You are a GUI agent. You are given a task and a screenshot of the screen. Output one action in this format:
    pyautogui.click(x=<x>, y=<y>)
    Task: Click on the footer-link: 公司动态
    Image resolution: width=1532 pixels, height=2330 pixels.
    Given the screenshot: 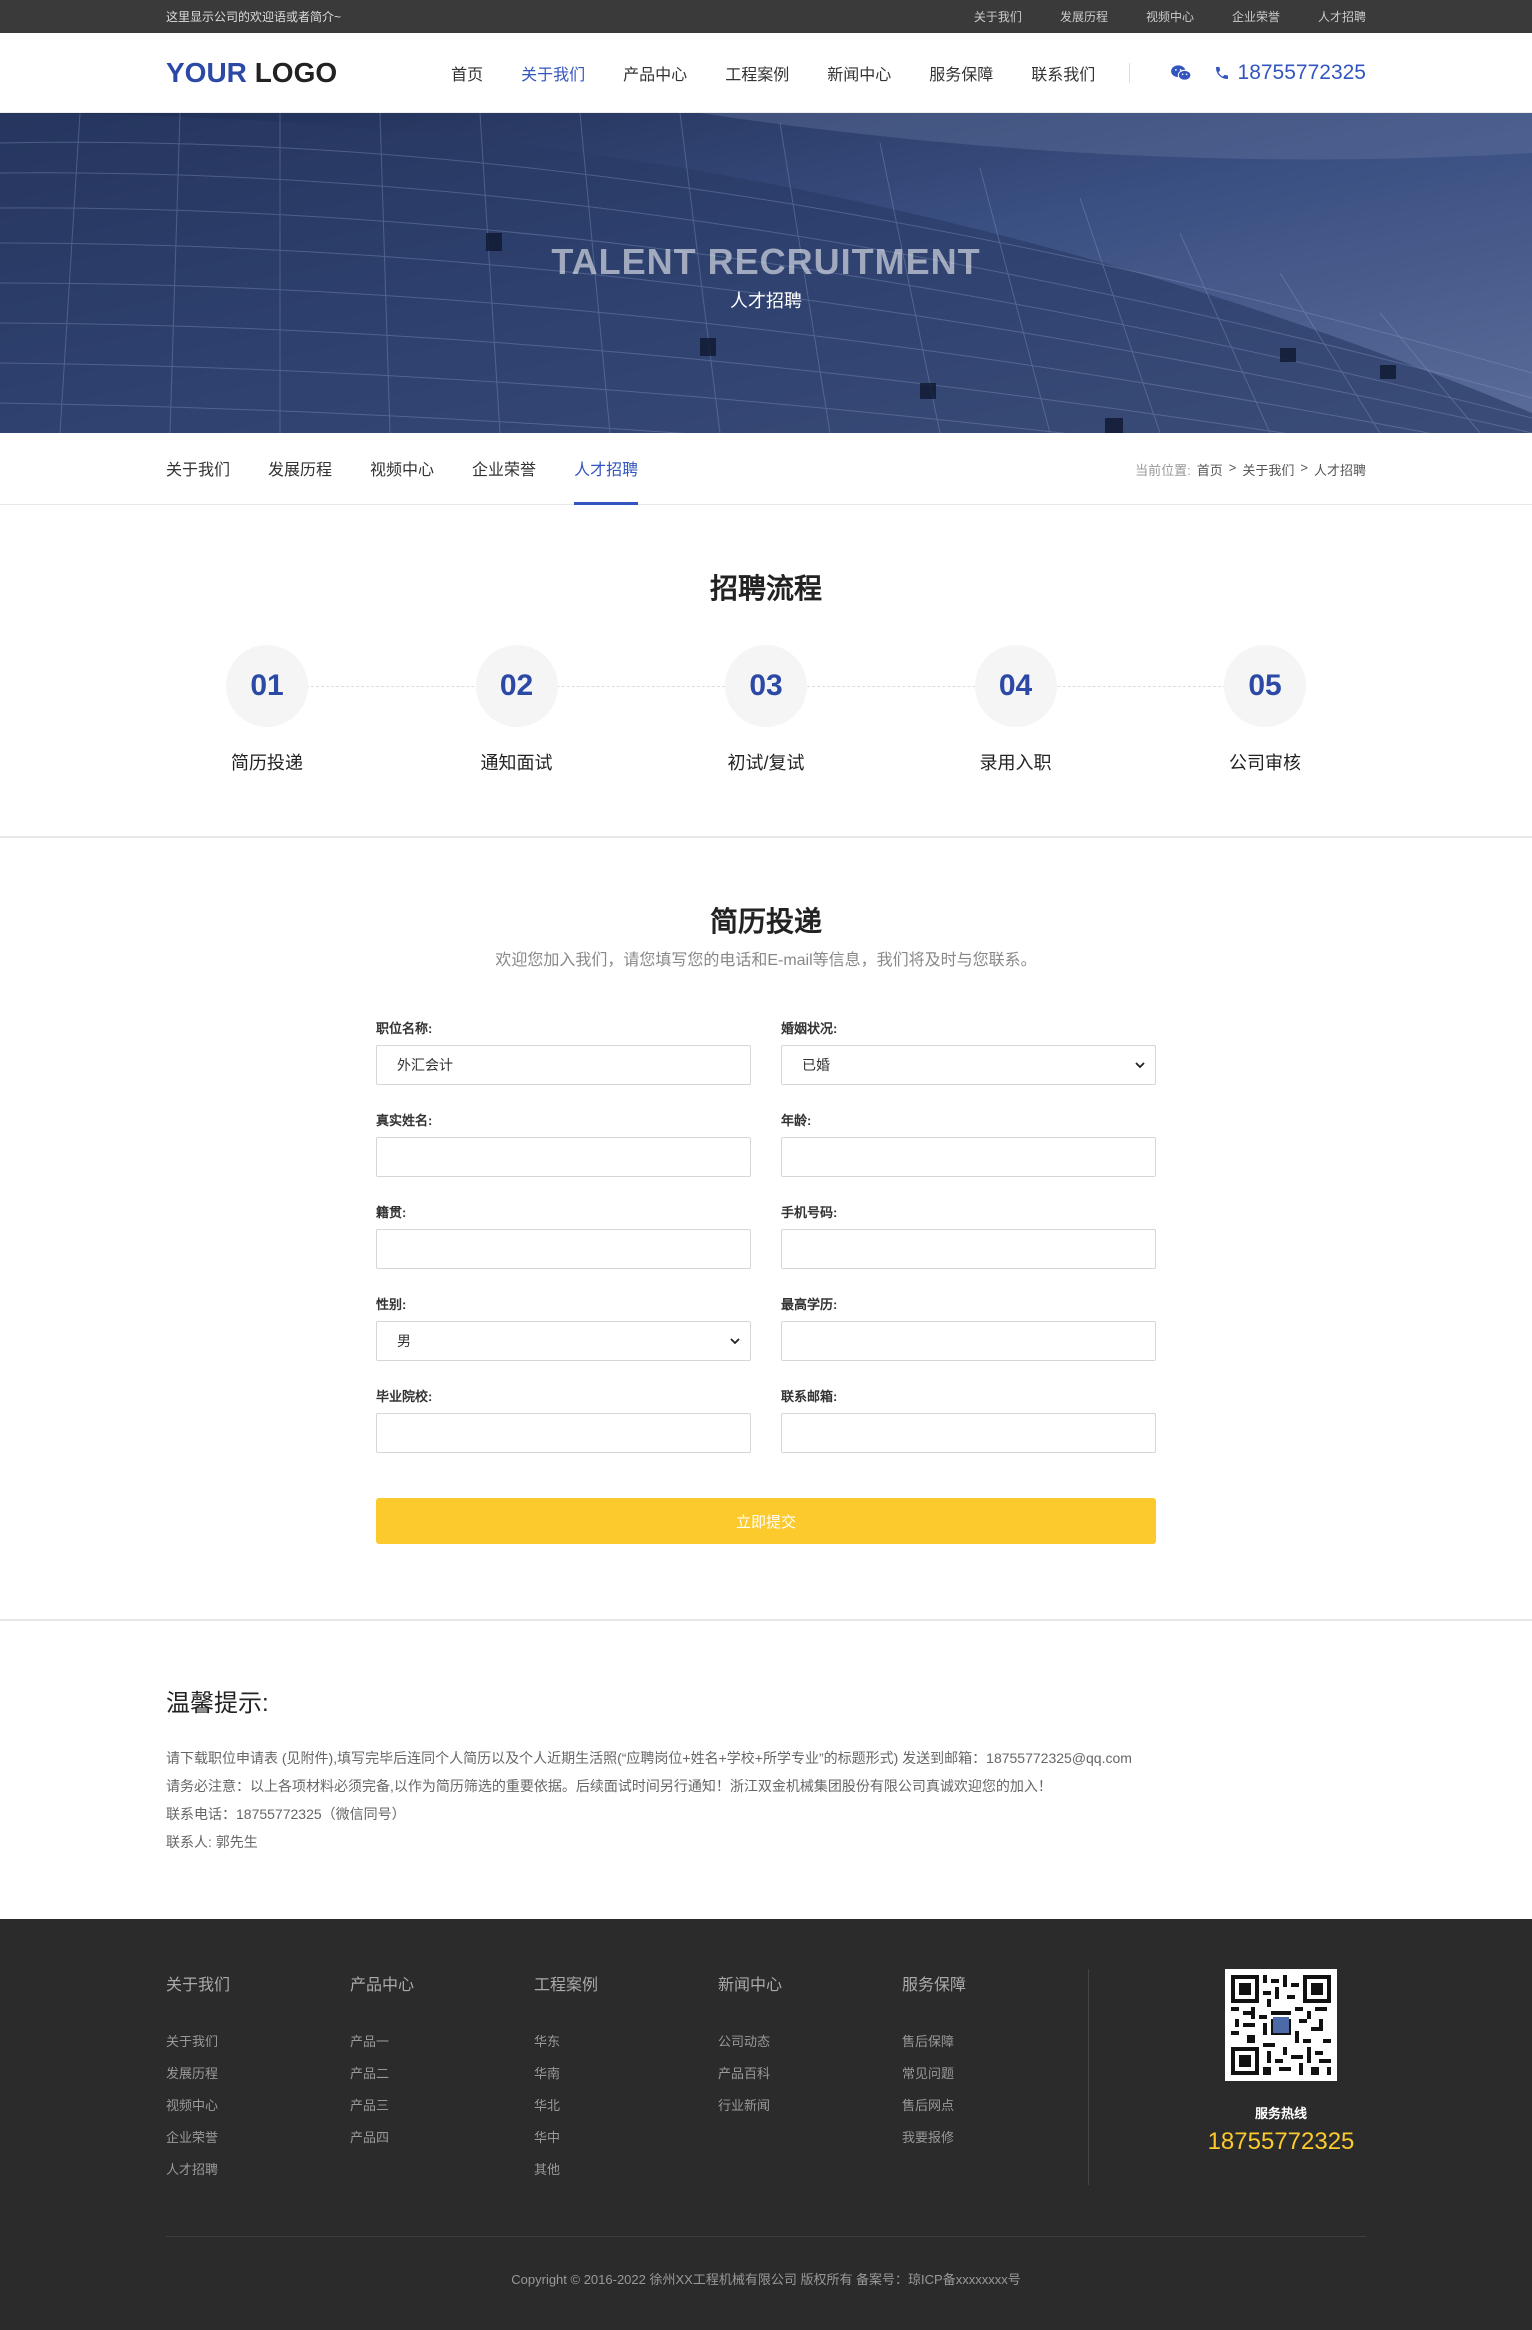 What is the action you would take?
    pyautogui.click(x=810, y=2047)
    